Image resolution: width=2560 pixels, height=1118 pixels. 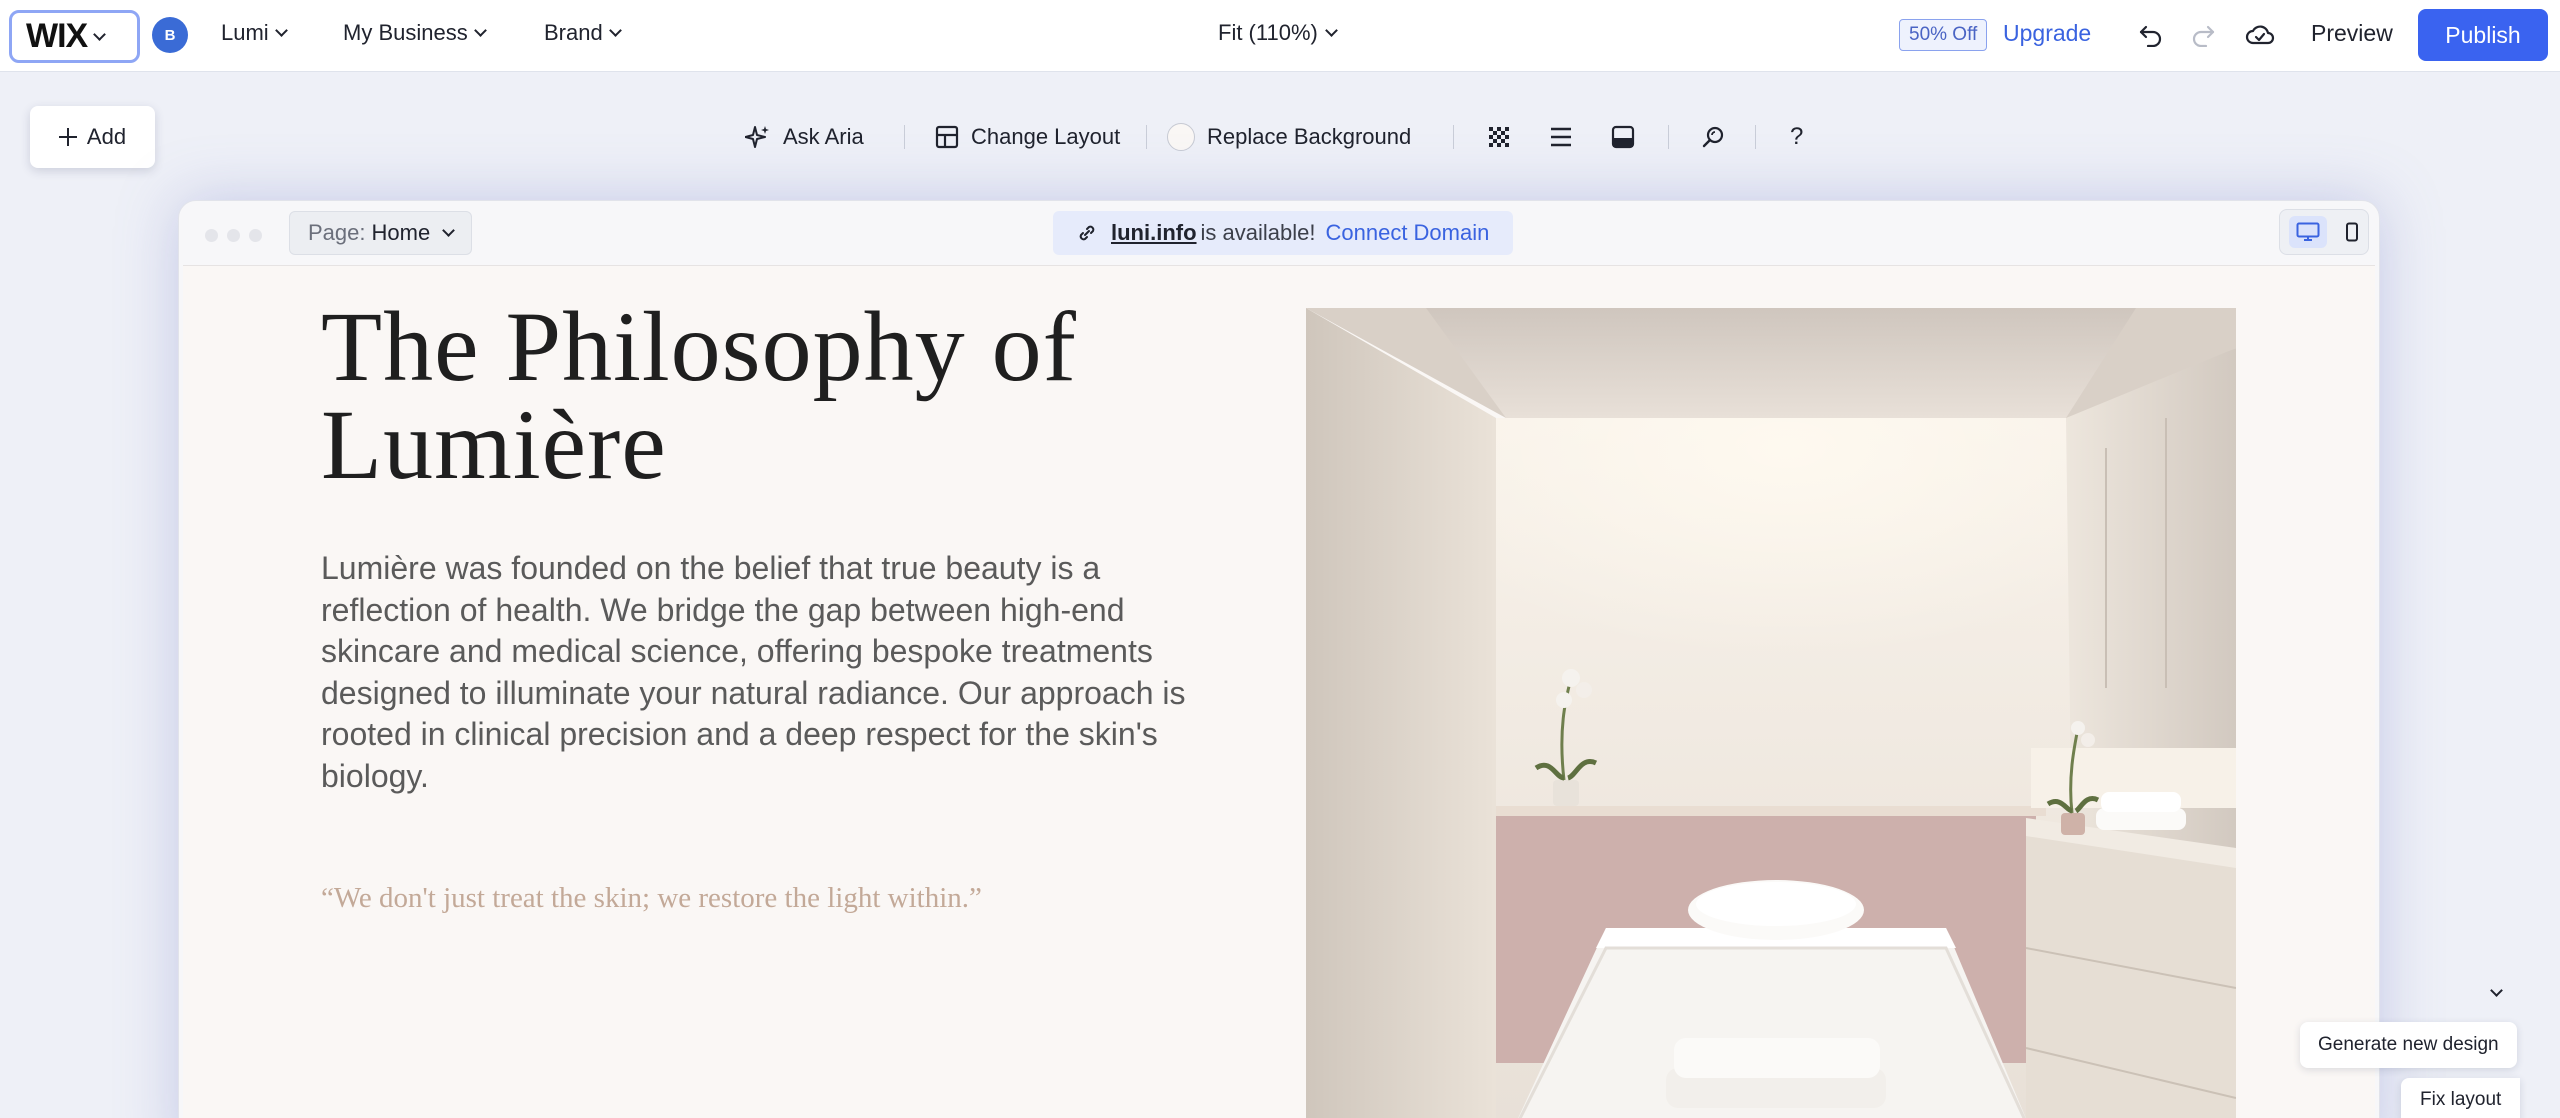 I want to click on help-icon: ?, so click(x=1796, y=137).